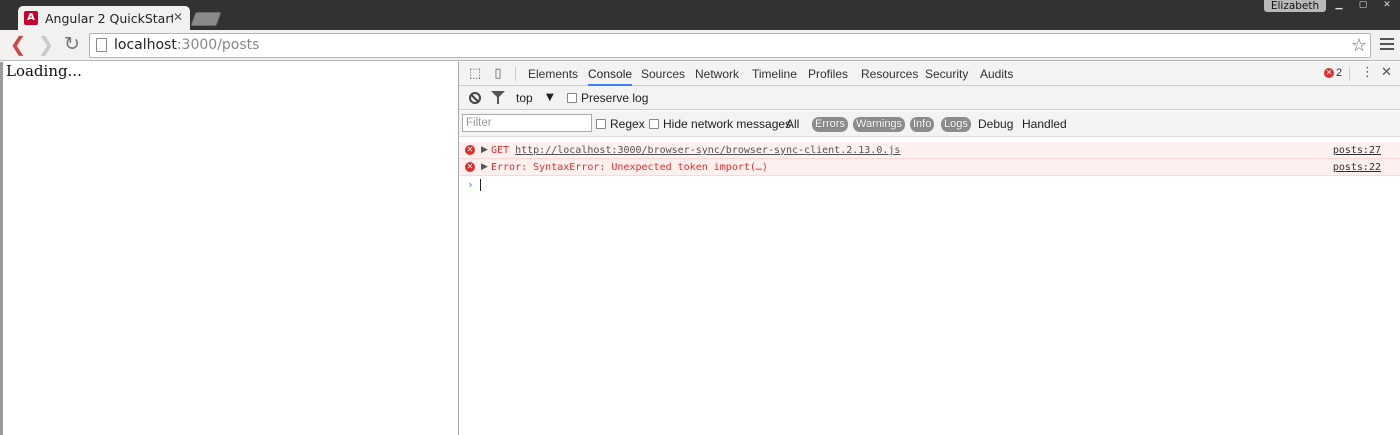  Describe the element at coordinates (700, 15) in the screenshot. I see `window-titlebar: A Angular 2 QuickStart ✕ Elizabeth ▁ ▢ ✕` at that location.